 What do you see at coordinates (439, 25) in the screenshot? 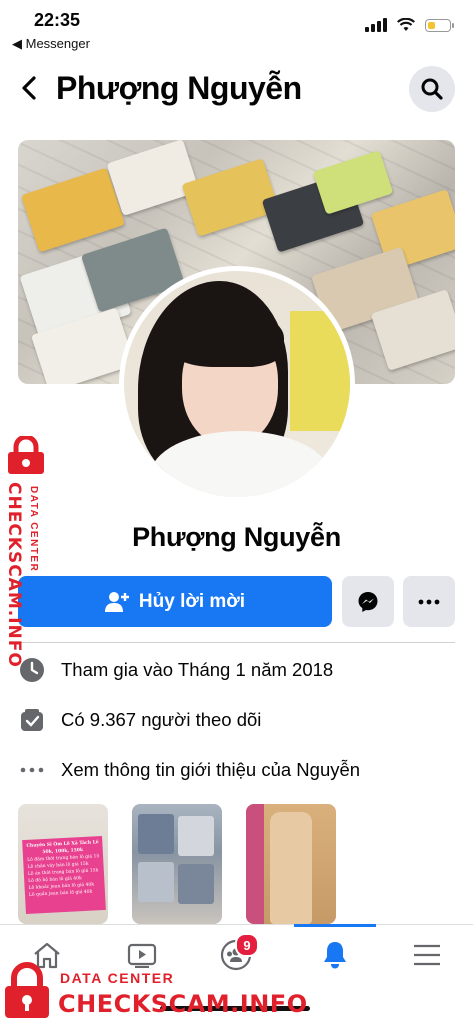
I see `battery-icon` at bounding box center [439, 25].